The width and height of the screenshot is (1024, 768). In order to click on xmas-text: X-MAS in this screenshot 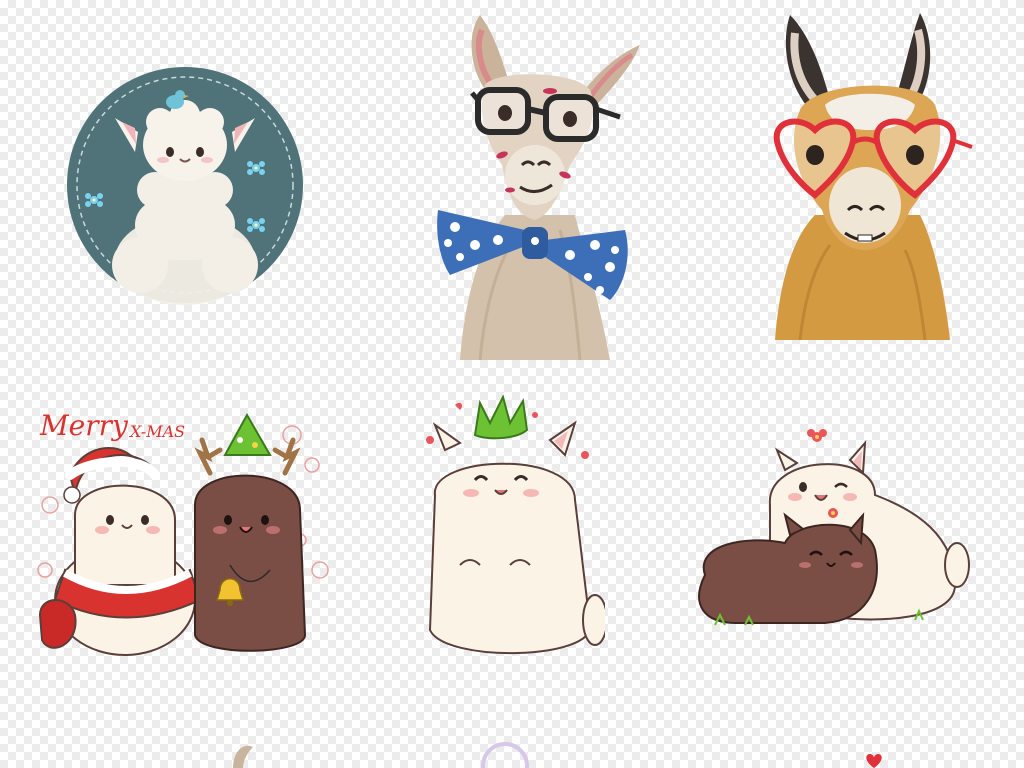, I will do `click(156, 431)`.